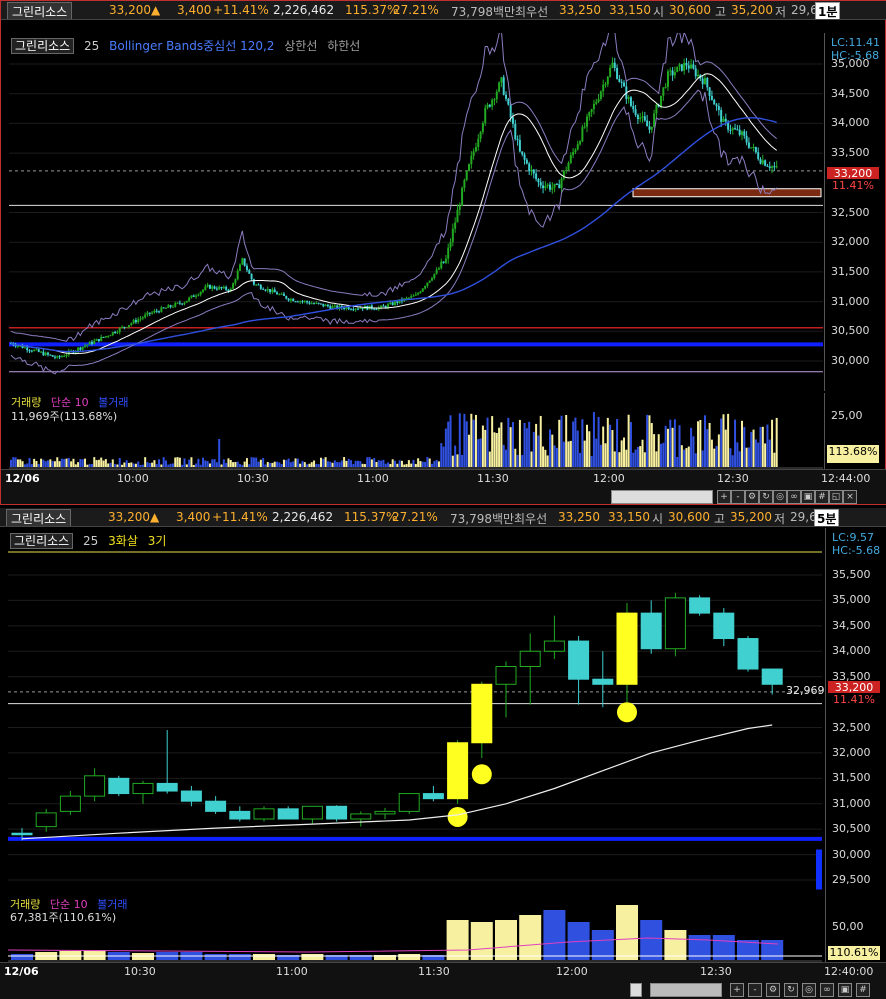 This screenshot has width=886, height=999. What do you see at coordinates (733, 478) in the screenshot?
I see `top-x-tick: 12:30` at bounding box center [733, 478].